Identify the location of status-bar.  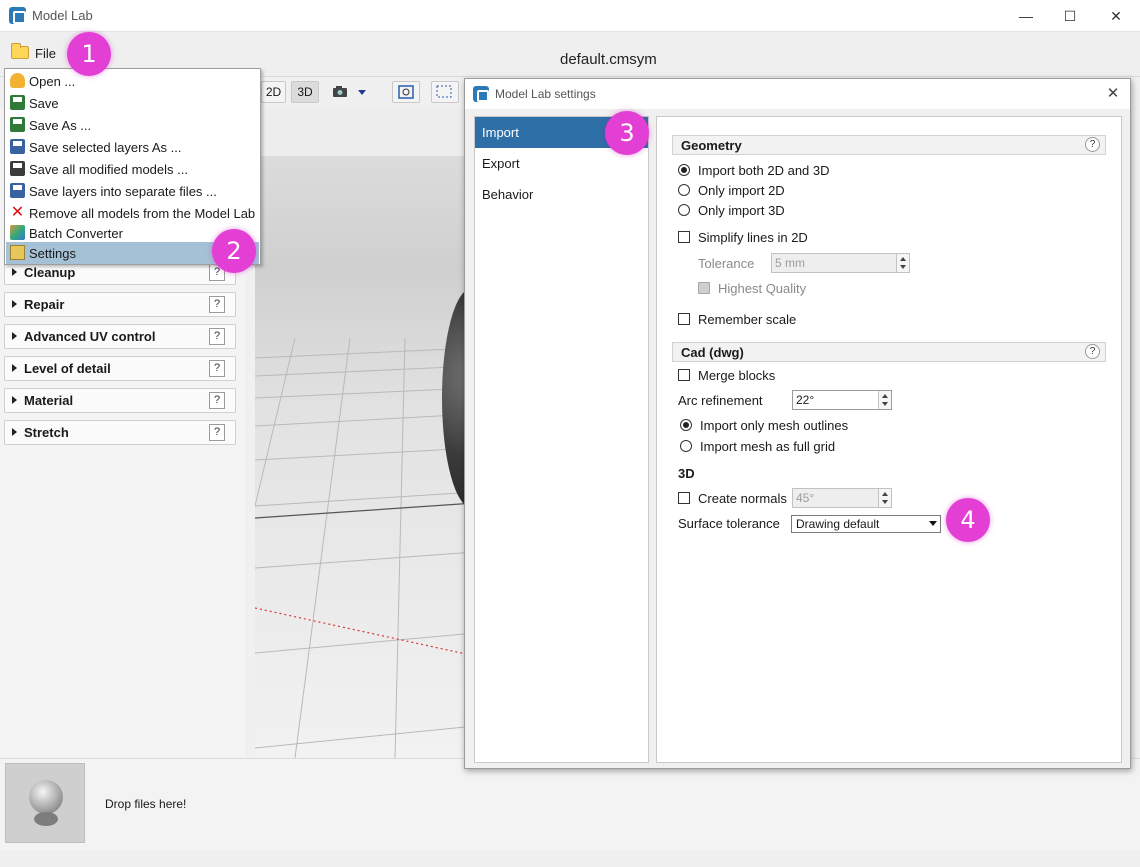
(570, 859).